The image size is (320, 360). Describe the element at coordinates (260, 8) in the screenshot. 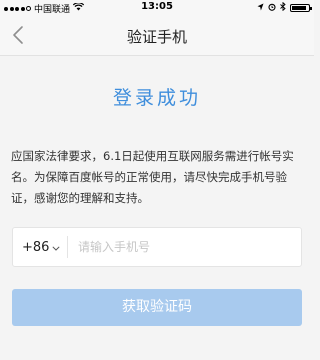

I see `location-arrow-icon` at that location.